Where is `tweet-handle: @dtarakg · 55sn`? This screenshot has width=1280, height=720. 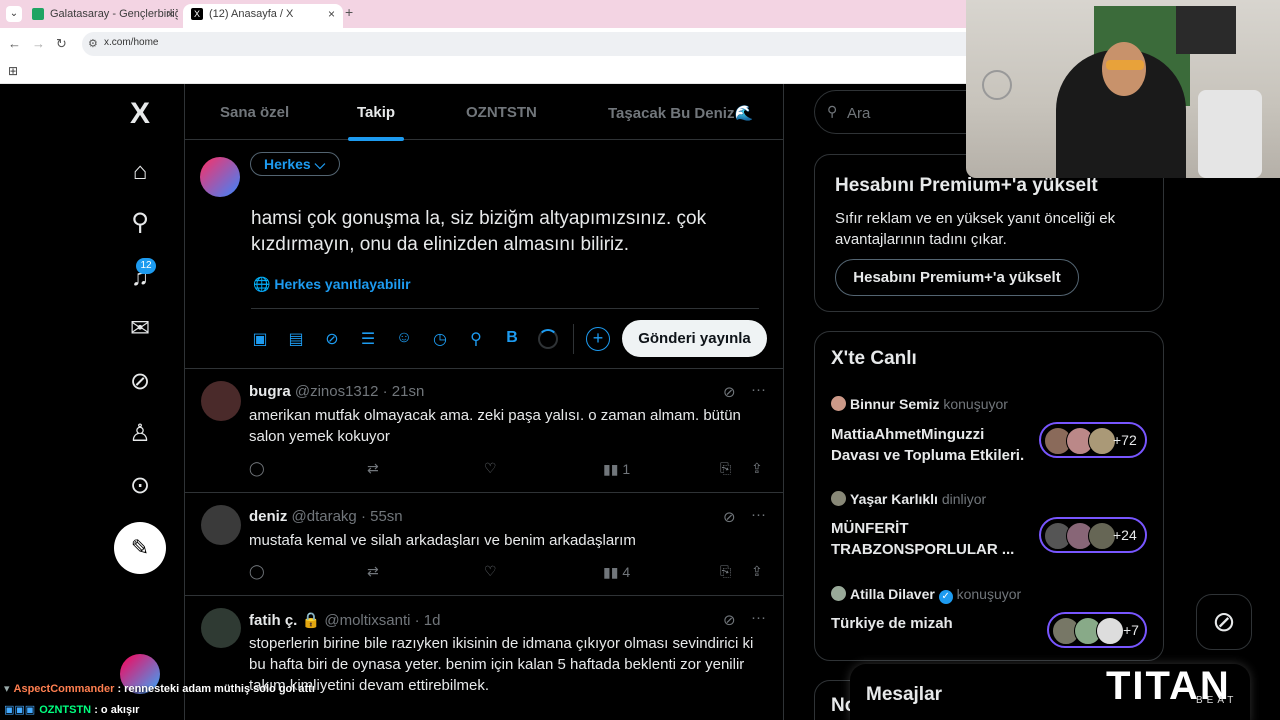 tweet-handle: @dtarakg · 55sn is located at coordinates (347, 516).